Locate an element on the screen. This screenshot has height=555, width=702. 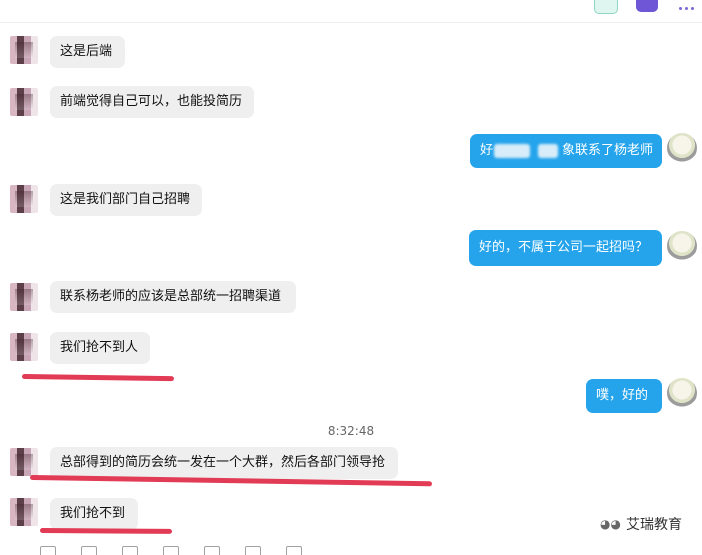
message-text: 噗，好的 is located at coordinates (622, 395).